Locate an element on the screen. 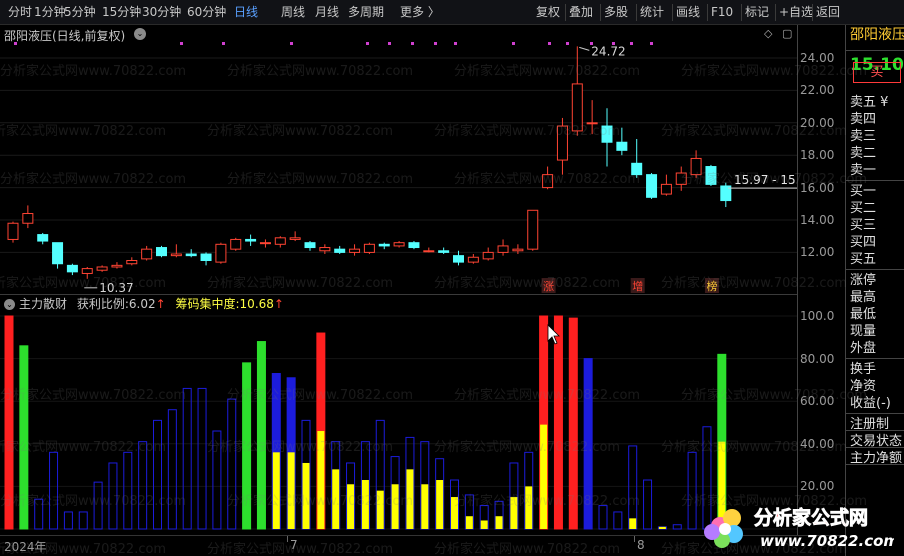 The image size is (904, 556). toolbar-button-2: 多股 is located at coordinates (616, 12).